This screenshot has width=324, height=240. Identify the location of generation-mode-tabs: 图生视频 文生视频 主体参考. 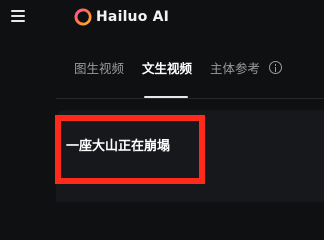
(187, 78).